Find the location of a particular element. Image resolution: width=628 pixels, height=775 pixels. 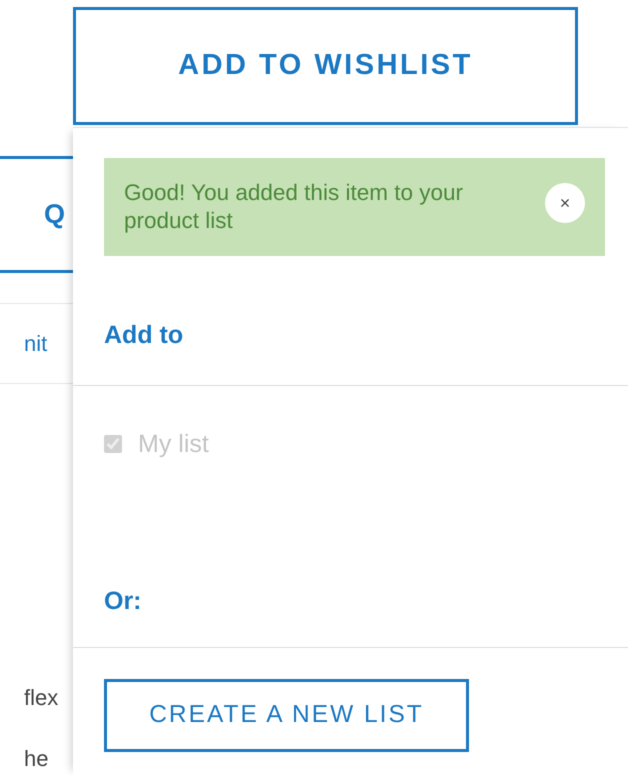

section-heading: Or: is located at coordinates (122, 601).